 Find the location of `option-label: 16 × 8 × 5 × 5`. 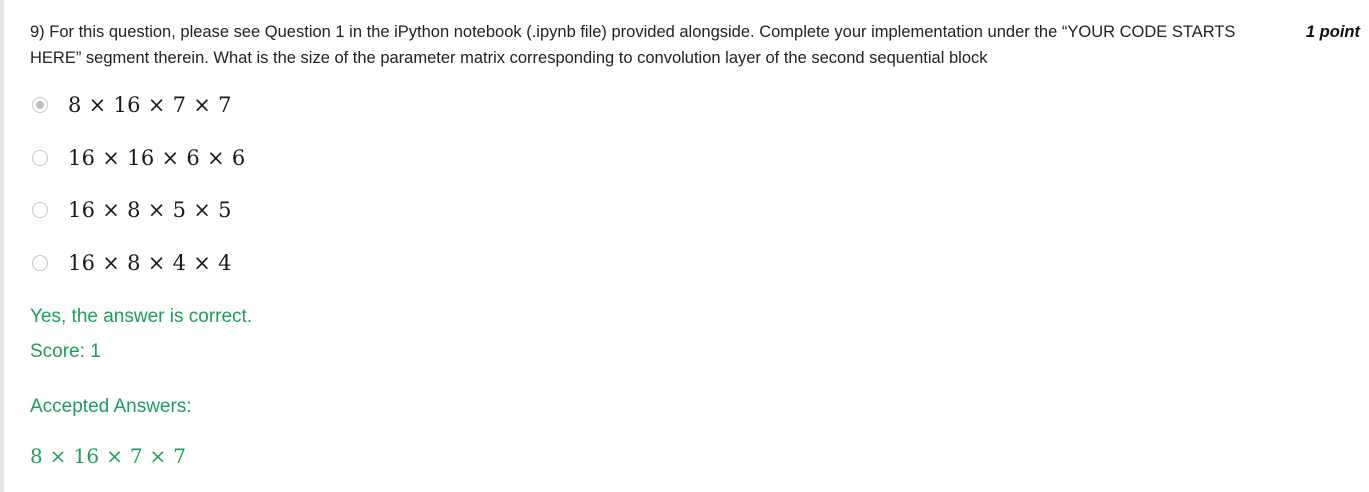

option-label: 16 × 8 × 5 × 5 is located at coordinates (150, 210).